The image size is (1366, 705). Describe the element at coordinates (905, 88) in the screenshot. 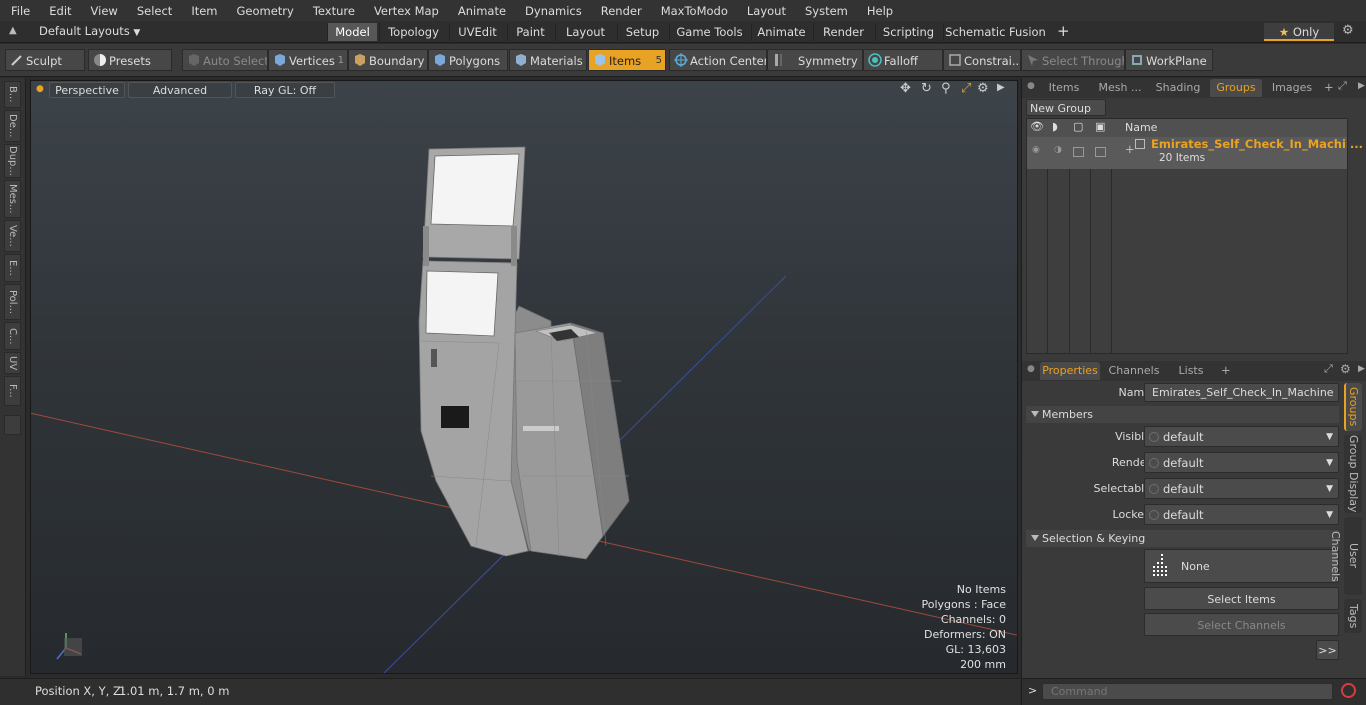

I see `move-view-icon: ✥` at that location.